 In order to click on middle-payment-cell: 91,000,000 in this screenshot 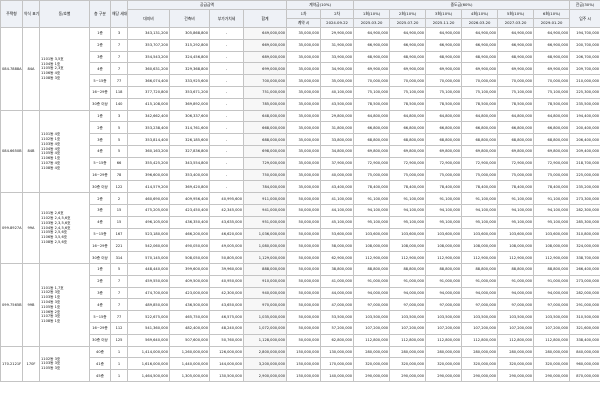, I will do `click(444, 281)`.